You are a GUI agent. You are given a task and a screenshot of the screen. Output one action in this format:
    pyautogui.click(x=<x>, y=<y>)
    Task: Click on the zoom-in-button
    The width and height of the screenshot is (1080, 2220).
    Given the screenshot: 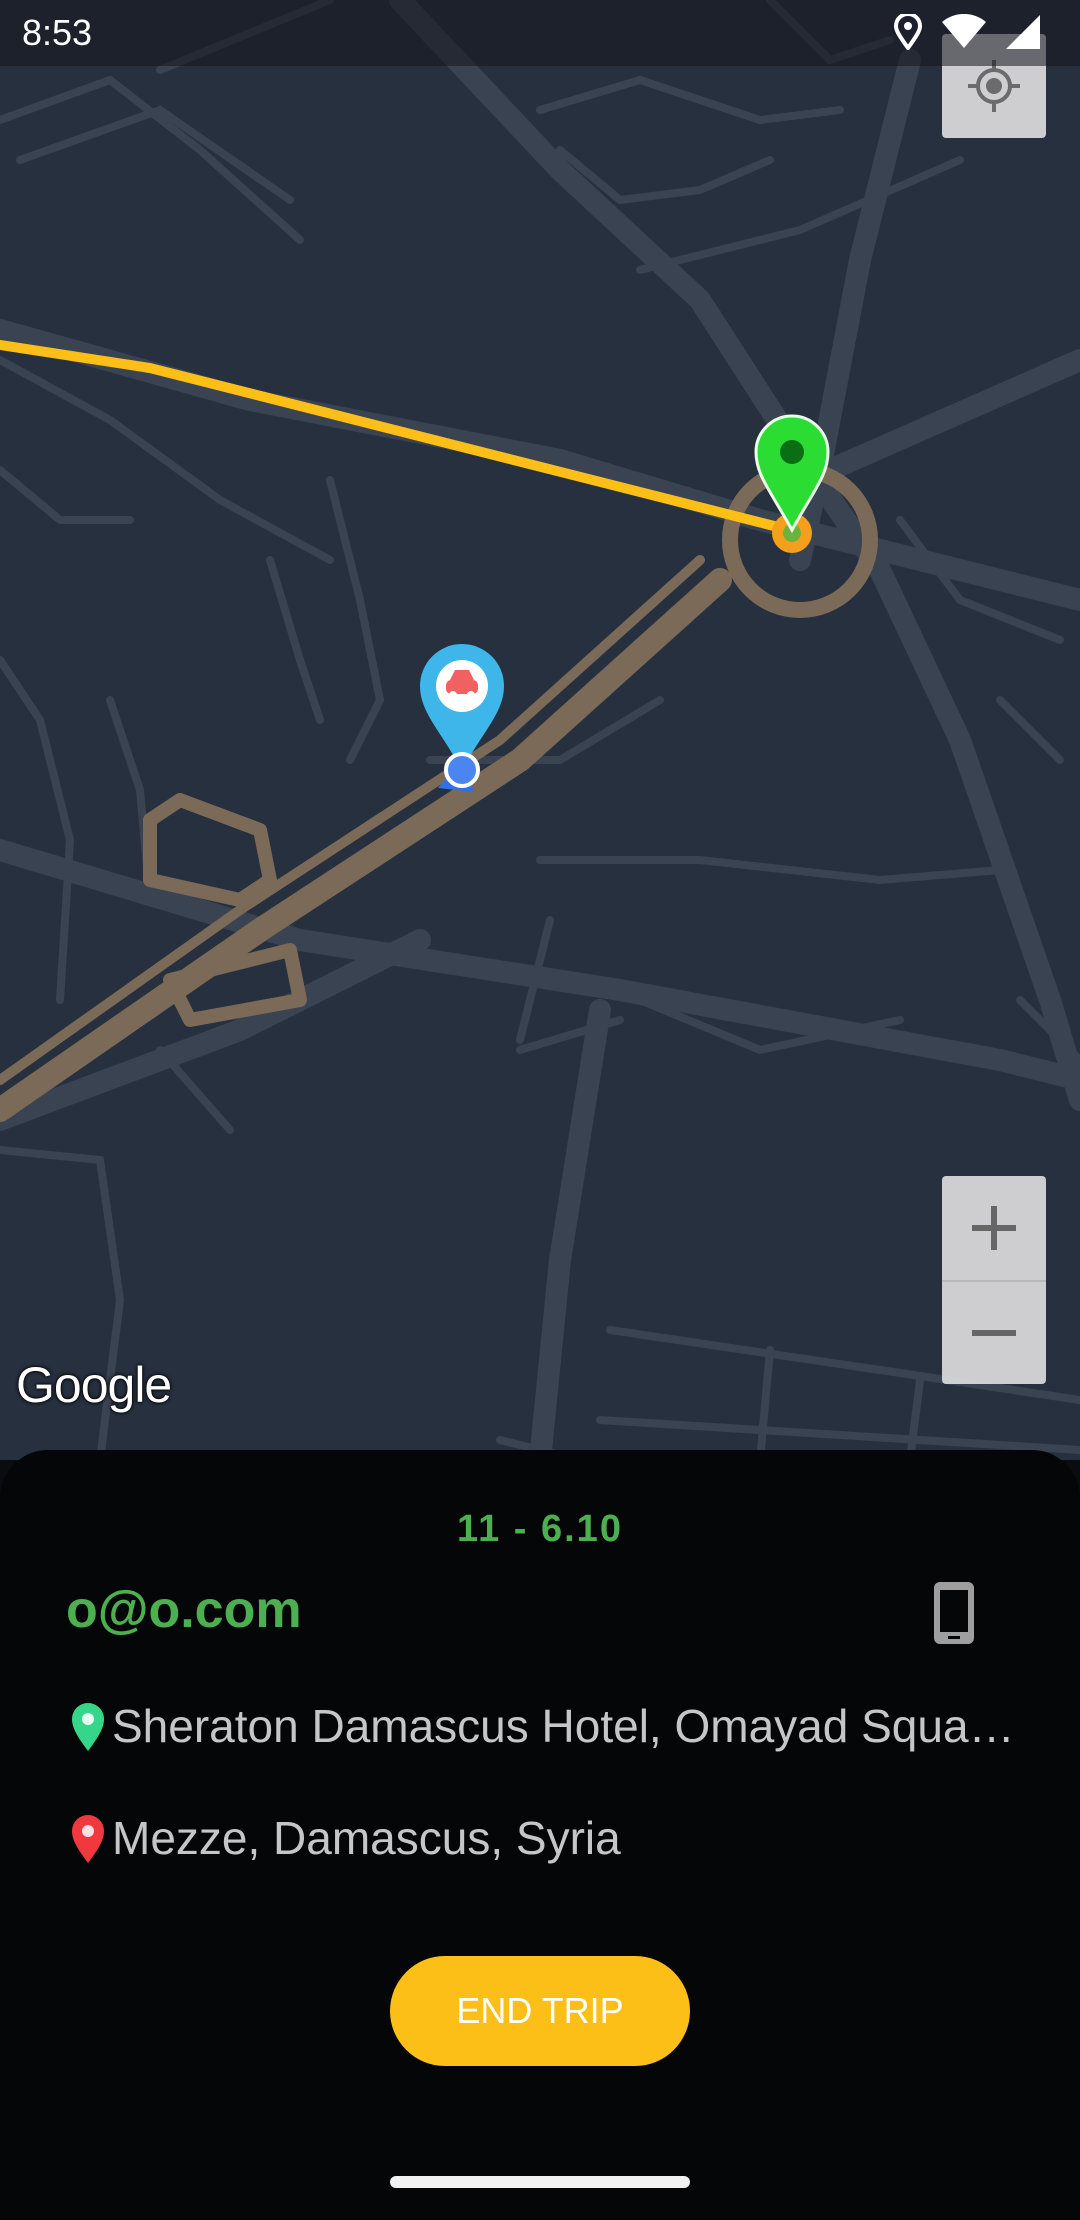 What is the action you would take?
    pyautogui.click(x=994, y=1228)
    